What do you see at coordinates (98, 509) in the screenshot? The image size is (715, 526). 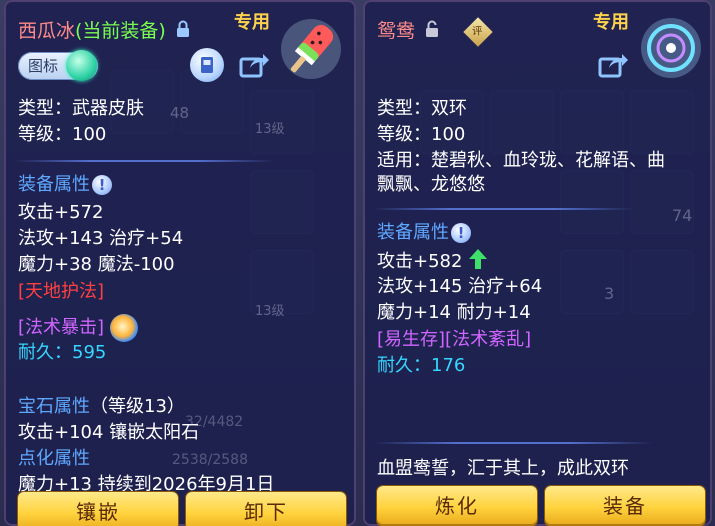 I see `inlay-button: 镶嵌` at bounding box center [98, 509].